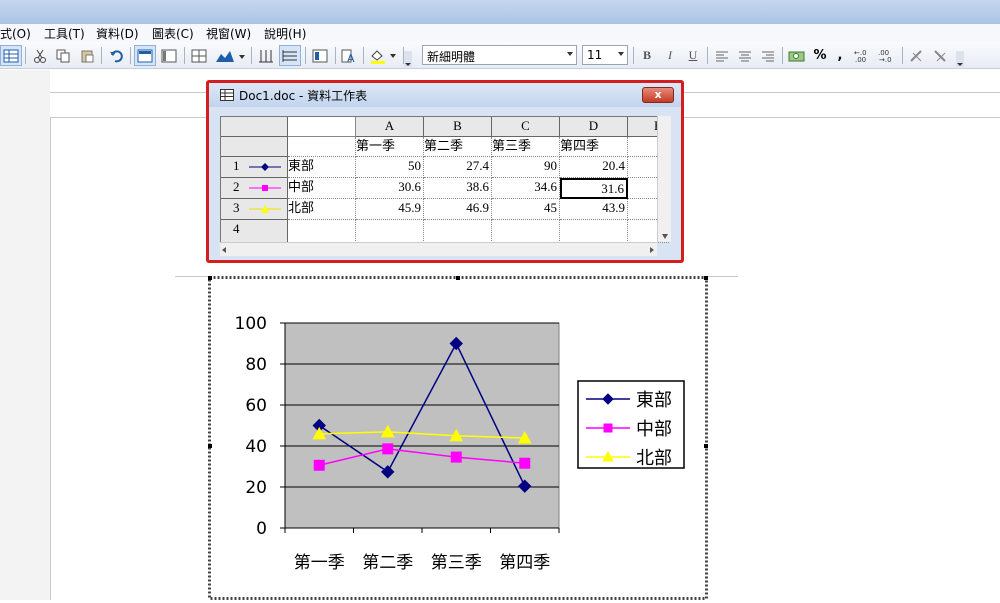  I want to click on angle-counterclockwise-icon, so click(941, 55).